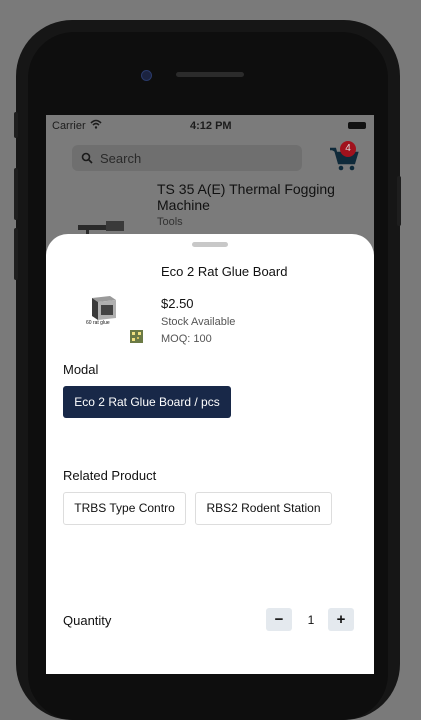  Describe the element at coordinates (263, 508) in the screenshot. I see `related-product-button: RBS2 Rodent Station` at that location.